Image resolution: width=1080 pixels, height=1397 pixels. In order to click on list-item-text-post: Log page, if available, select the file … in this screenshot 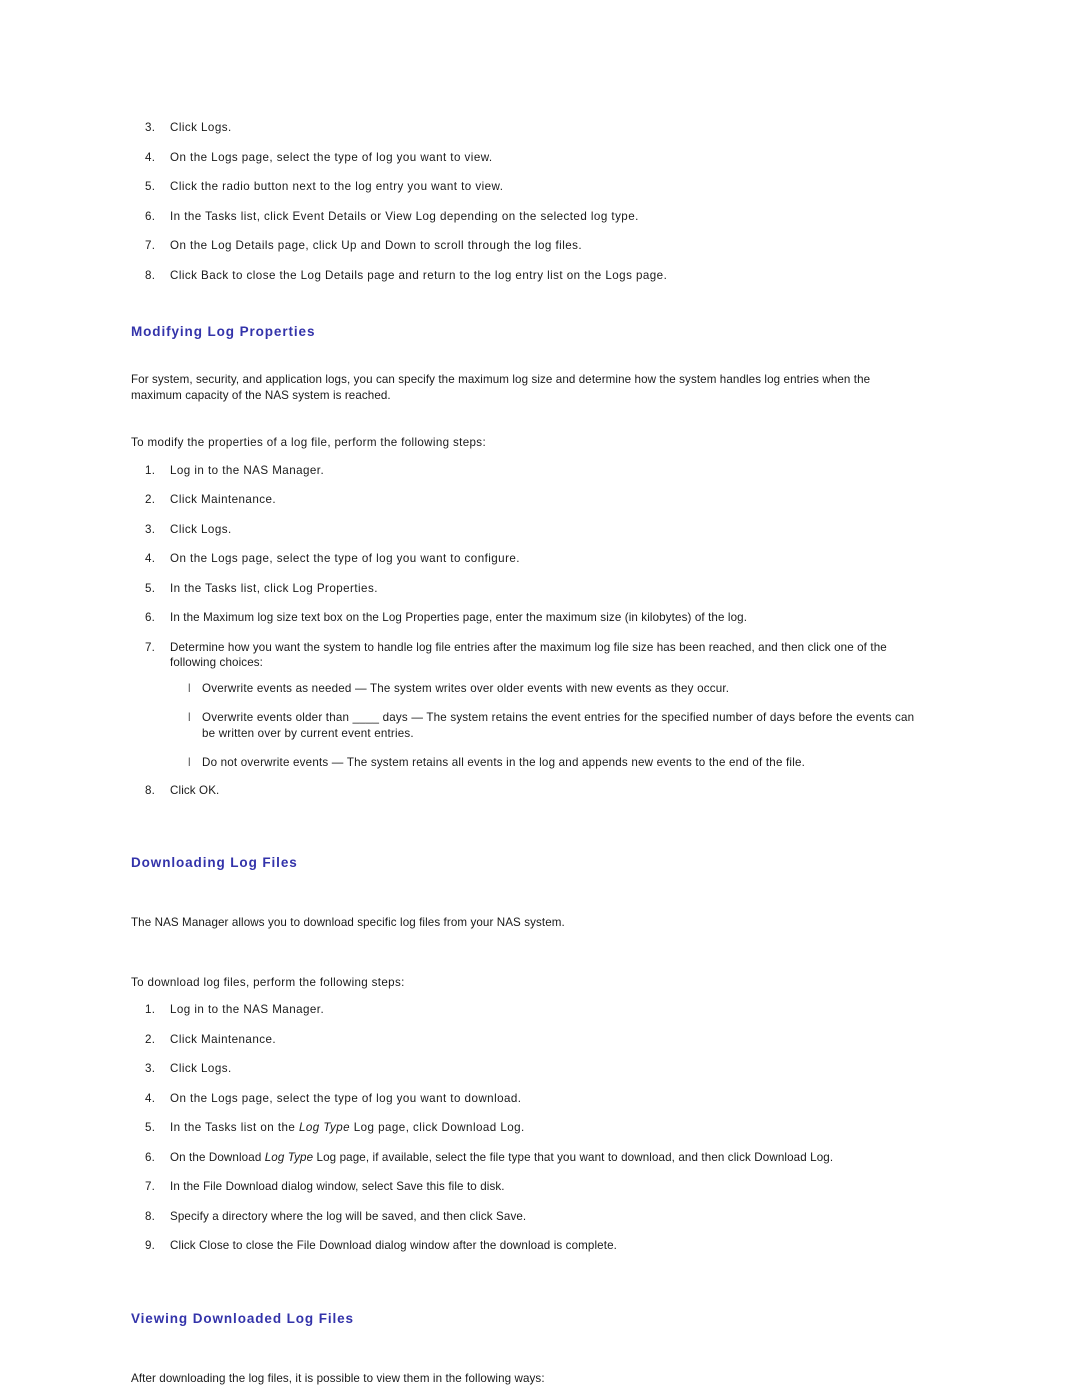, I will do `click(573, 1157)`.